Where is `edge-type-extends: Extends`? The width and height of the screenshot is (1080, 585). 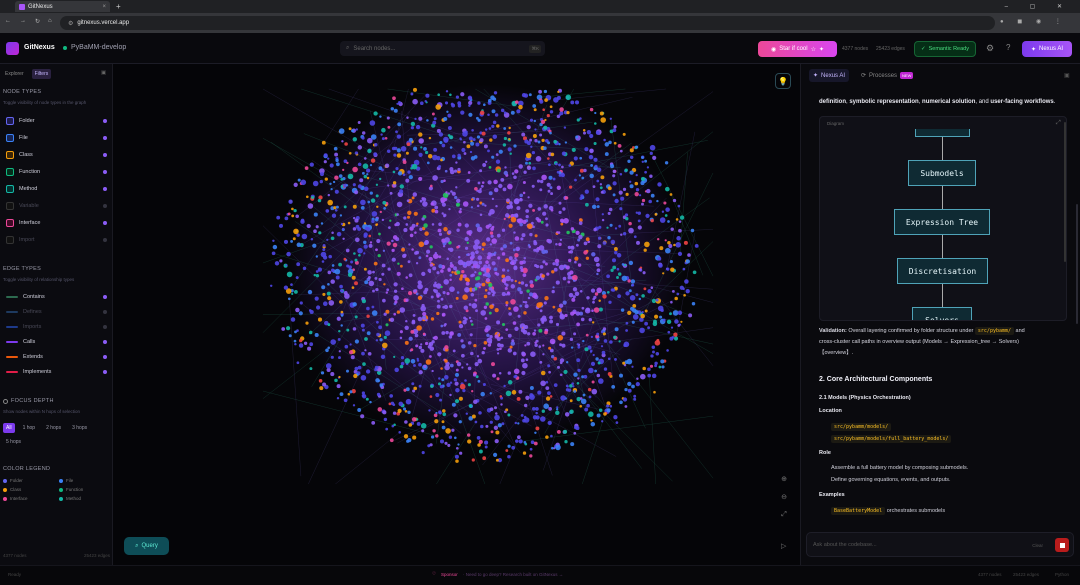 edge-type-extends: Extends is located at coordinates (56, 356).